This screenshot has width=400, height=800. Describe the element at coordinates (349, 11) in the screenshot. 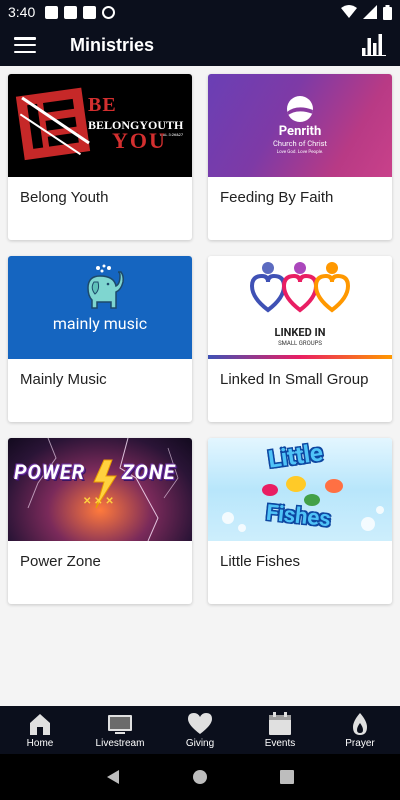

I see `wifi-icon` at that location.